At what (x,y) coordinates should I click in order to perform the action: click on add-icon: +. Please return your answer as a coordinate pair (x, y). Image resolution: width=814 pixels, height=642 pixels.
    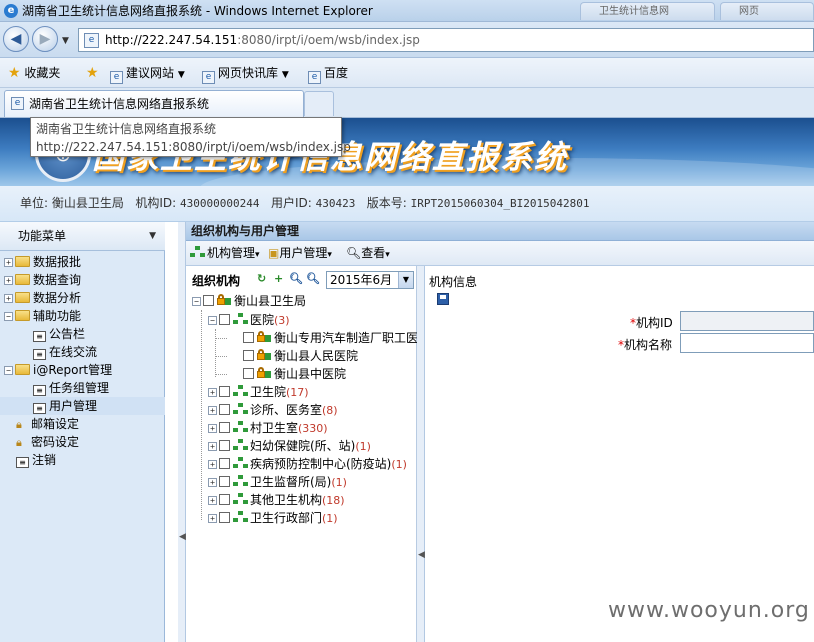
    Looking at the image, I should click on (278, 278).